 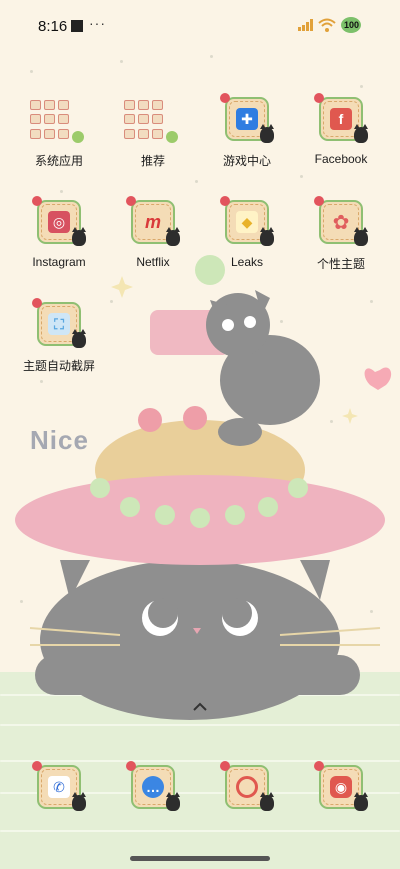 I want to click on flower-icon: ✿, so click(x=341, y=222).